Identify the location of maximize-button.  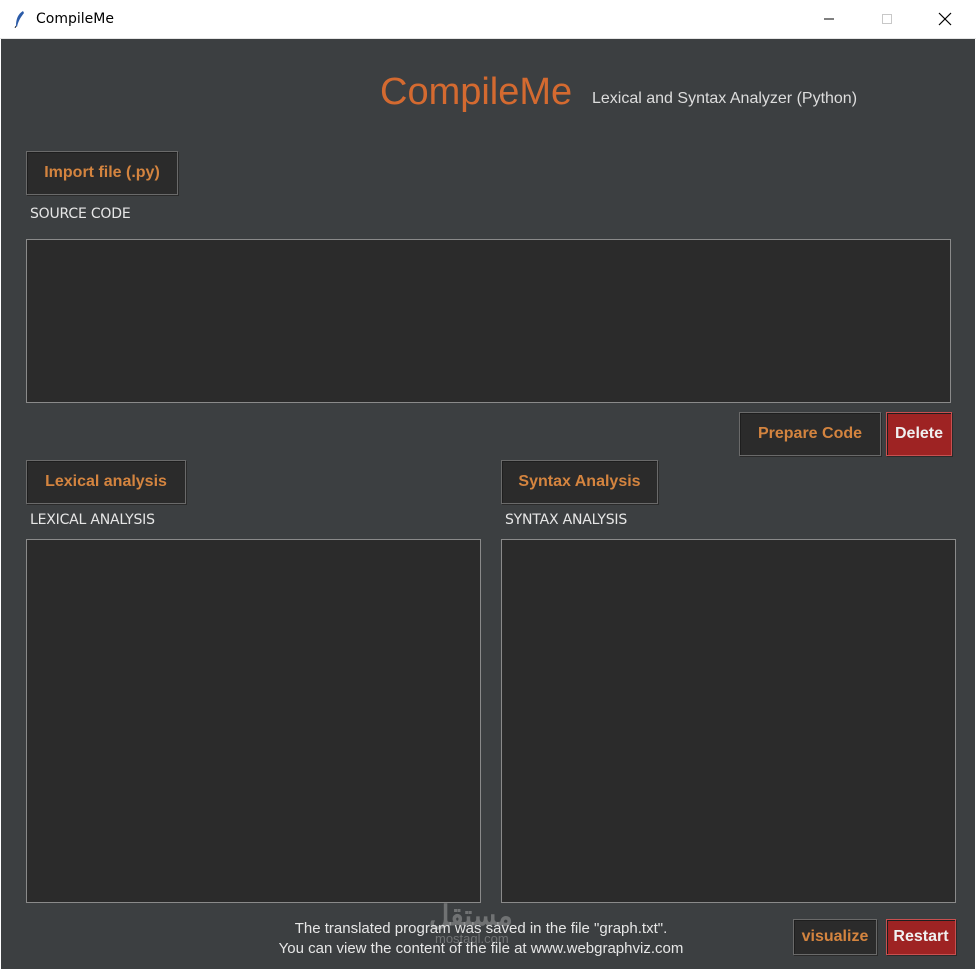
(887, 19).